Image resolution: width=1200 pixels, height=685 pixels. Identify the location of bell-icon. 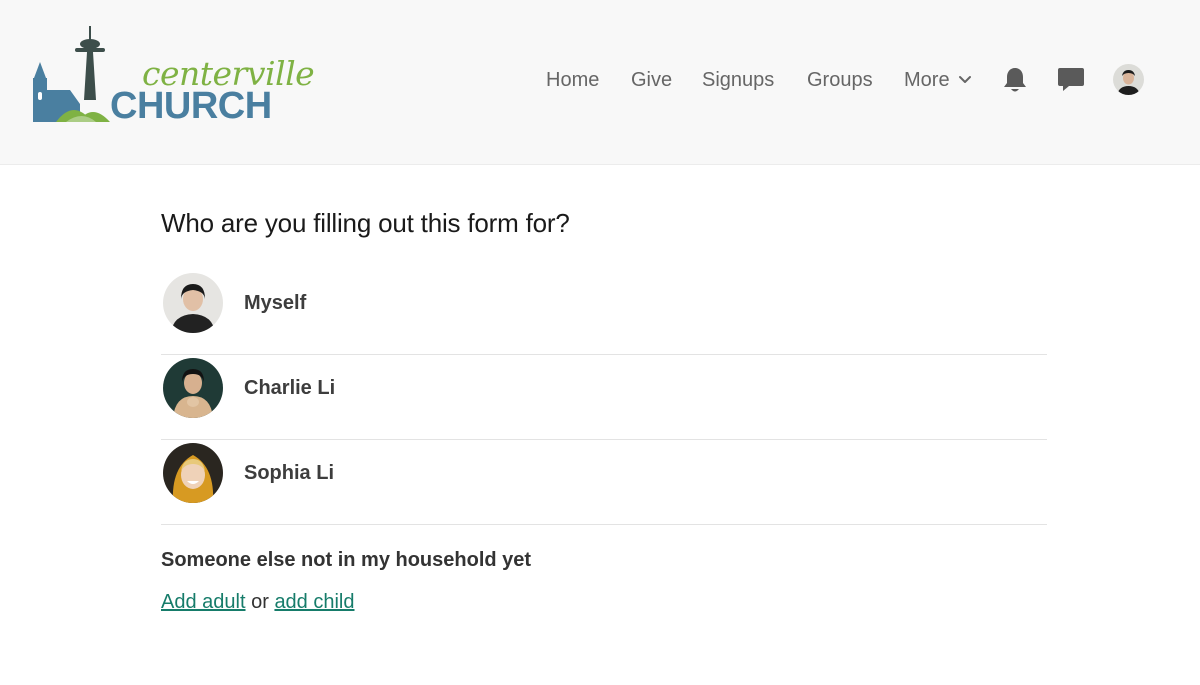
(1015, 80).